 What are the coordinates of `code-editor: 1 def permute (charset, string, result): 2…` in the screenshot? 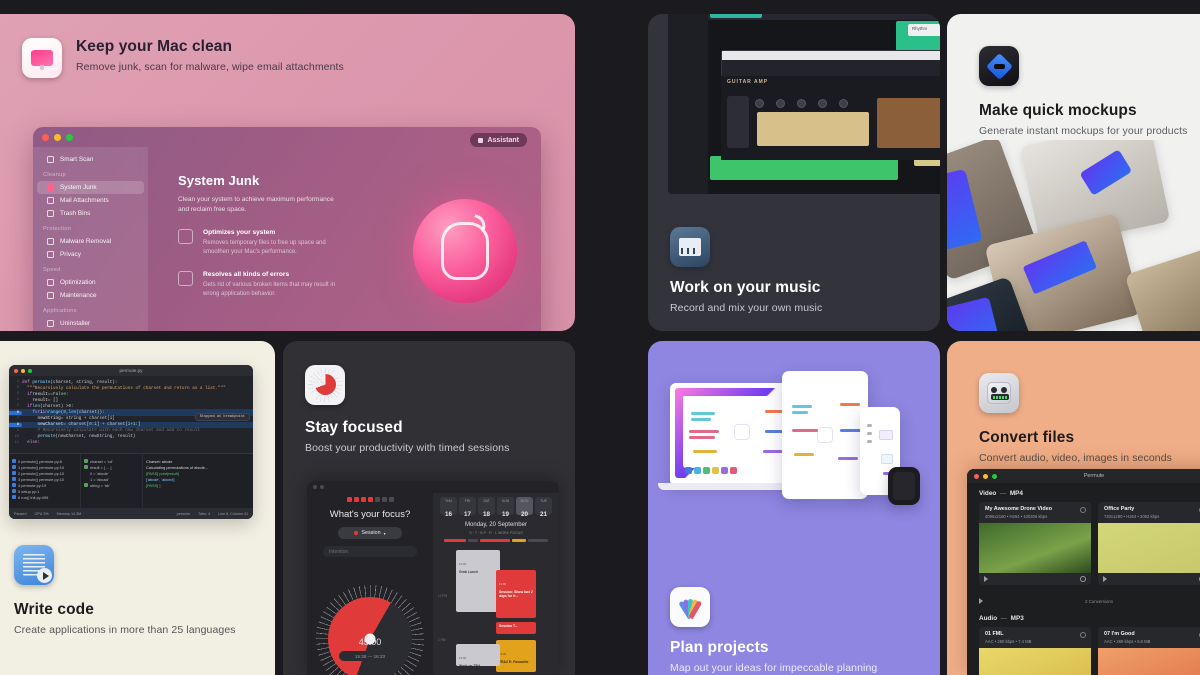 It's located at (131, 414).